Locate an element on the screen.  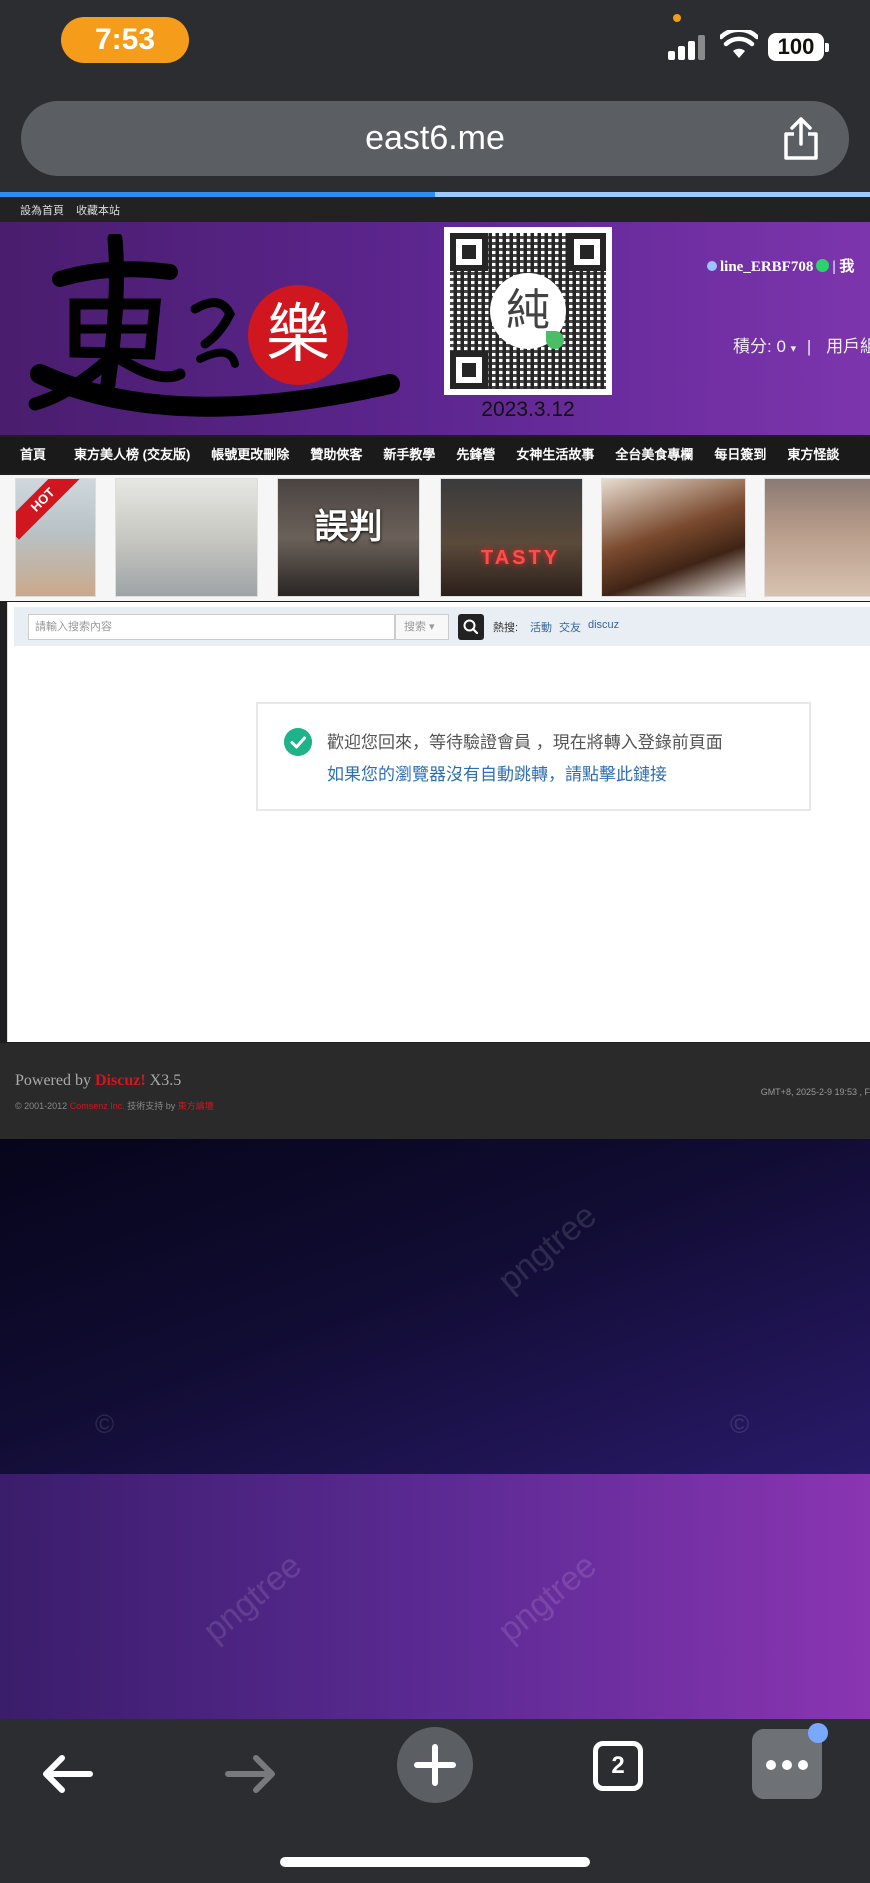
support-prefix: 技術支持 by is located at coordinates (151, 1106).